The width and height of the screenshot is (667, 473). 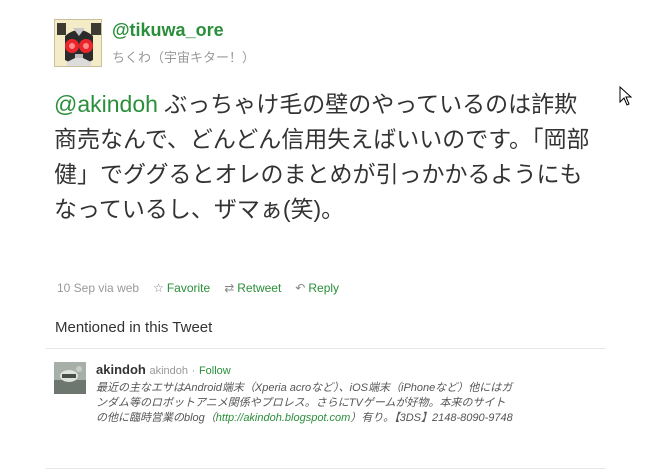 What do you see at coordinates (431, 418) in the screenshot?
I see `bio-text-tail: ）有り。【3DS】2148-8090-9748` at bounding box center [431, 418].